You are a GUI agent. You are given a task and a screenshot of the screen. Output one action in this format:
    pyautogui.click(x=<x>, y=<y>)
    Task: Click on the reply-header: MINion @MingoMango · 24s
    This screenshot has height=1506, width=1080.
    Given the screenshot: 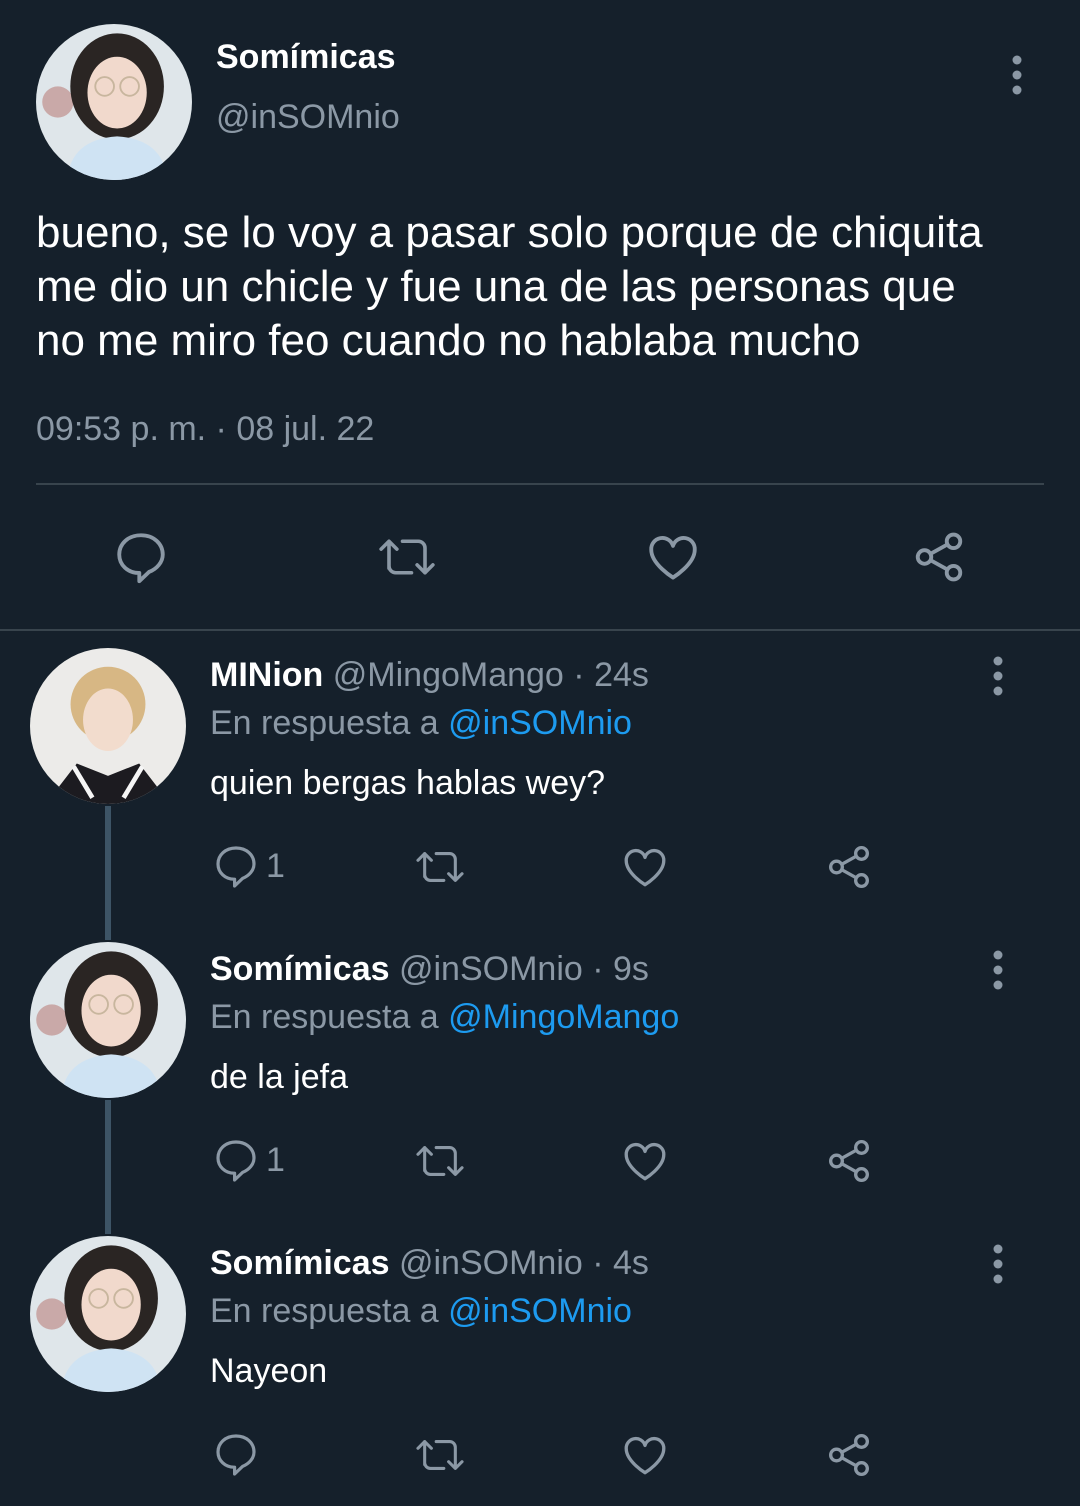 What is the action you would take?
    pyautogui.click(x=429, y=675)
    